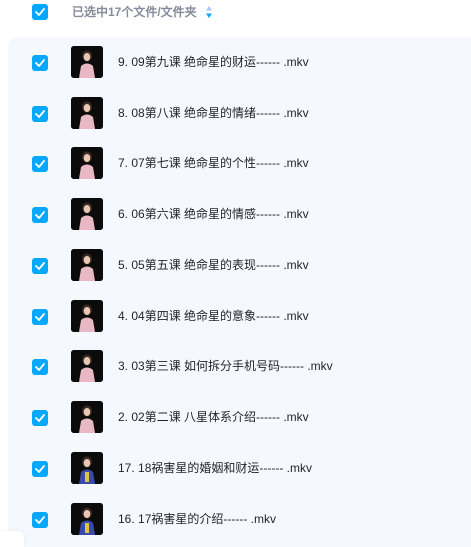 This screenshot has height=547, width=471. I want to click on file-row: 9. 09第九课 绝命星的财运------ .mkv, so click(239, 62).